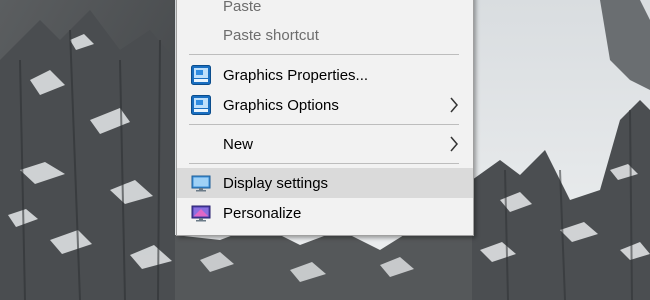  What do you see at coordinates (201, 183) in the screenshot?
I see `display-monitor-icon` at bounding box center [201, 183].